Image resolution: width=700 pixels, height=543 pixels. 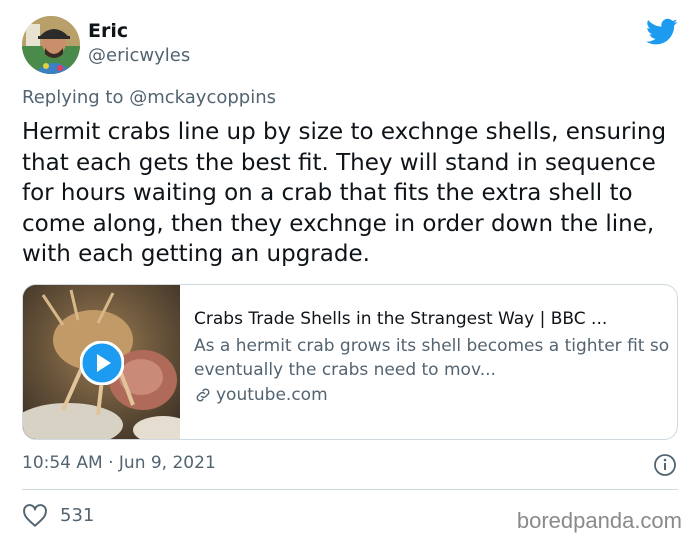 What do you see at coordinates (662, 32) in the screenshot?
I see `twitter-bird-icon` at bounding box center [662, 32].